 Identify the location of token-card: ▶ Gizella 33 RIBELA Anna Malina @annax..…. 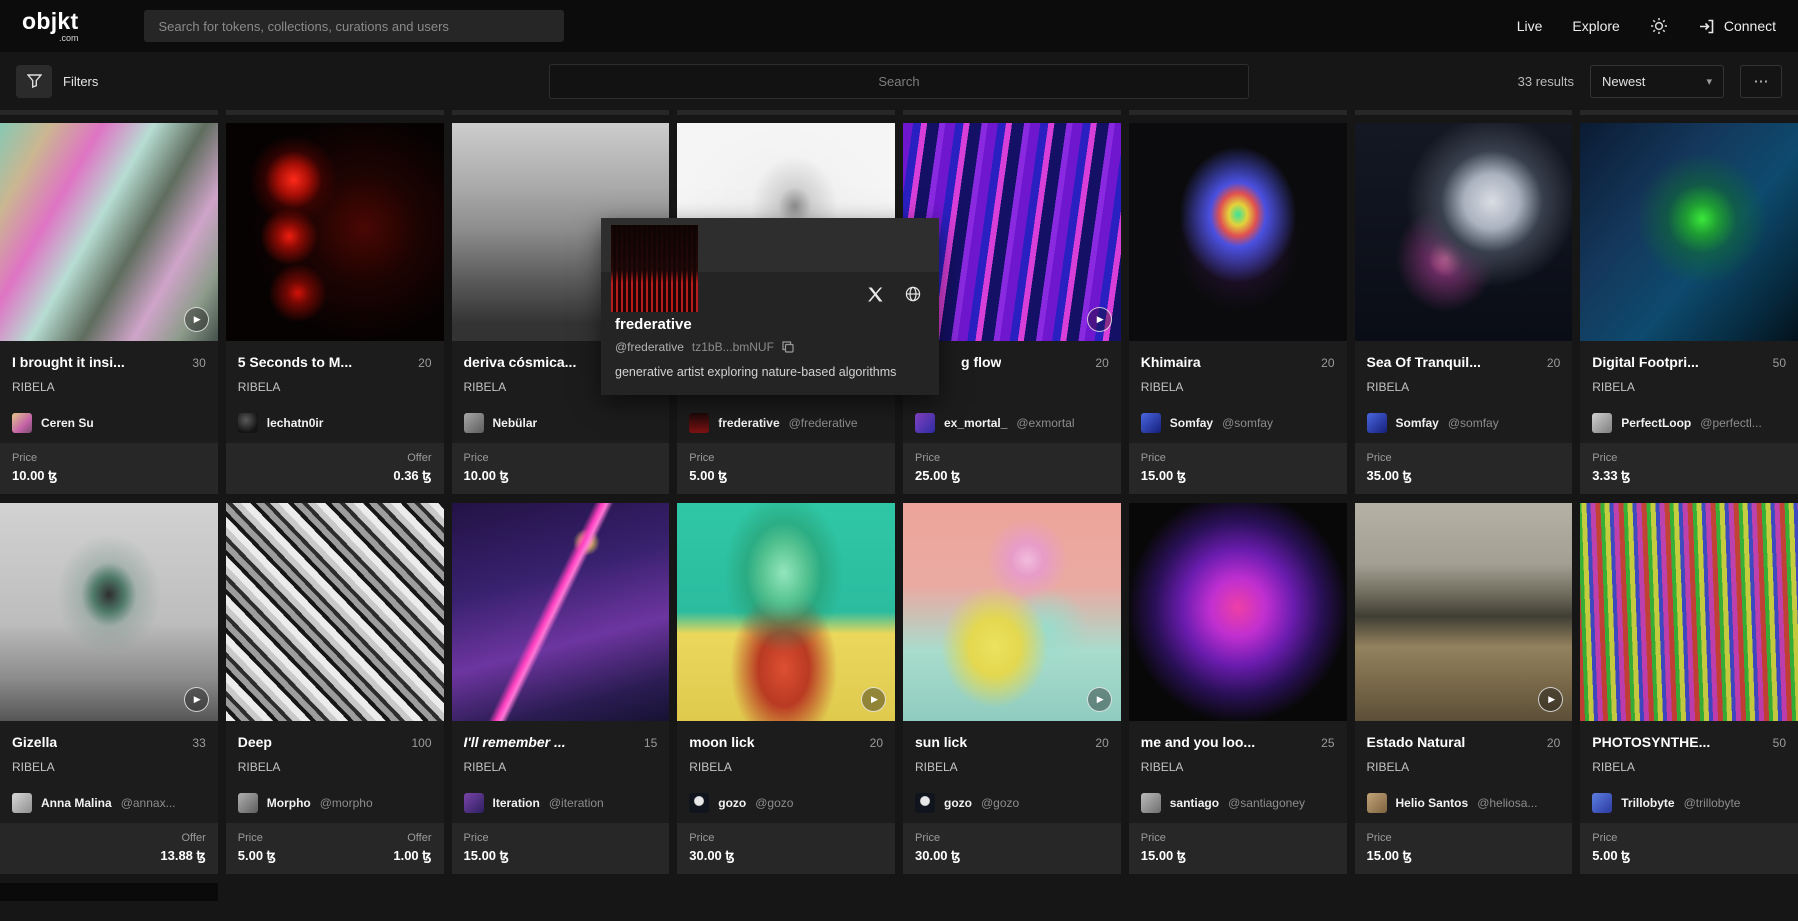
(109, 688).